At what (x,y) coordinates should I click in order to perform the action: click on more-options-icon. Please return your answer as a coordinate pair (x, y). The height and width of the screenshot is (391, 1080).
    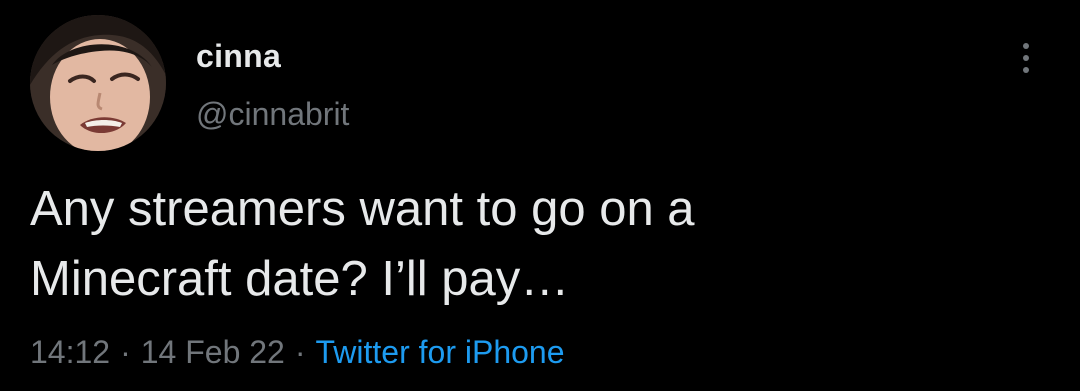
    Looking at the image, I should click on (1026, 46).